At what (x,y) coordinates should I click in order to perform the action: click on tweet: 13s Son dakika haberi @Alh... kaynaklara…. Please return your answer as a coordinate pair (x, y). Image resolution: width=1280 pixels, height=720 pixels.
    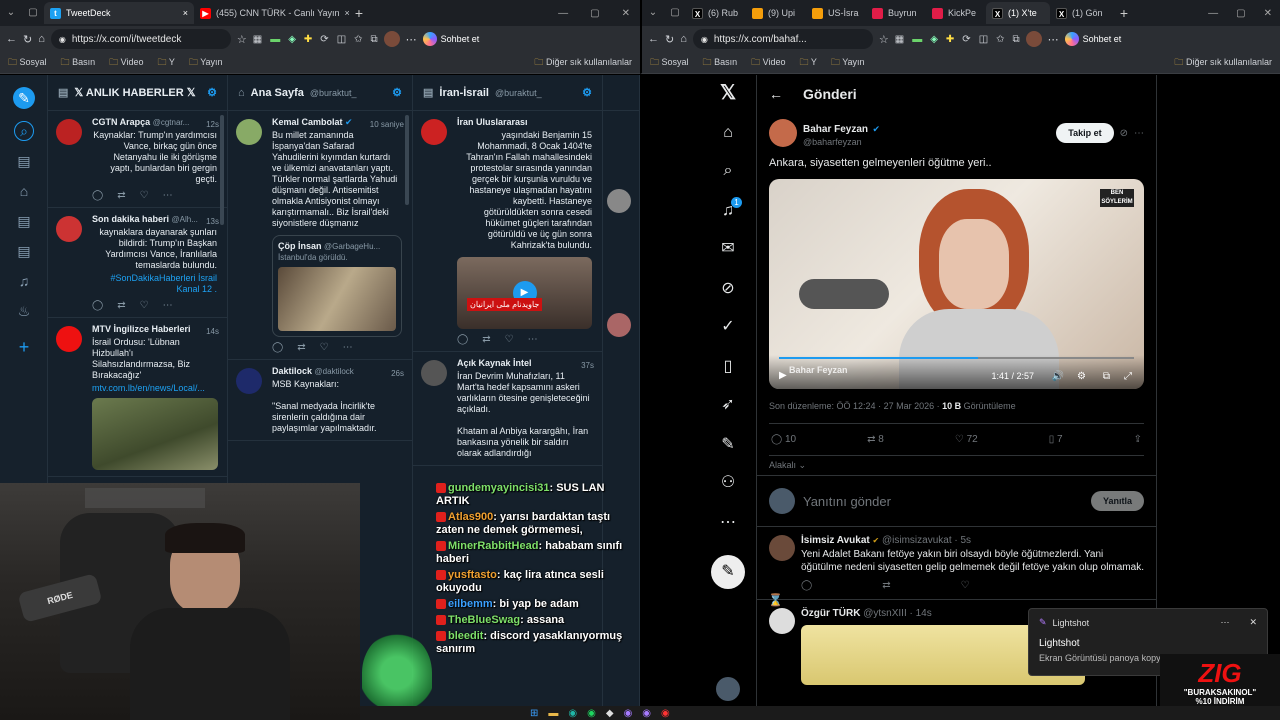
    Looking at the image, I should click on (137, 263).